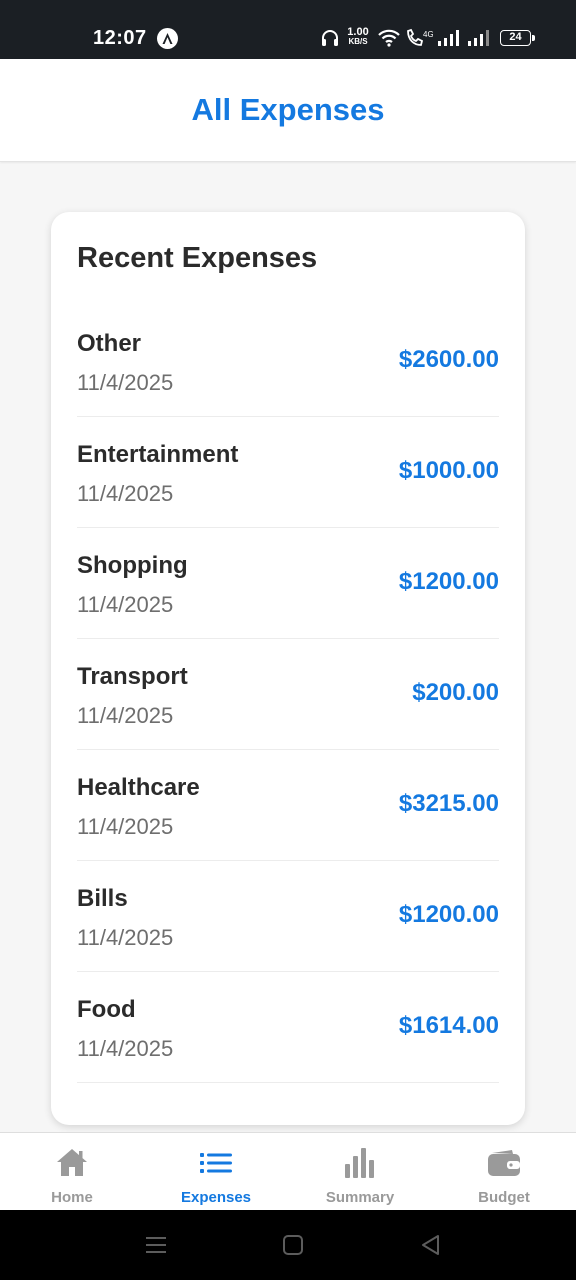 Image resolution: width=576 pixels, height=1280 pixels. I want to click on app-header: All Expenses, so click(288, 110).